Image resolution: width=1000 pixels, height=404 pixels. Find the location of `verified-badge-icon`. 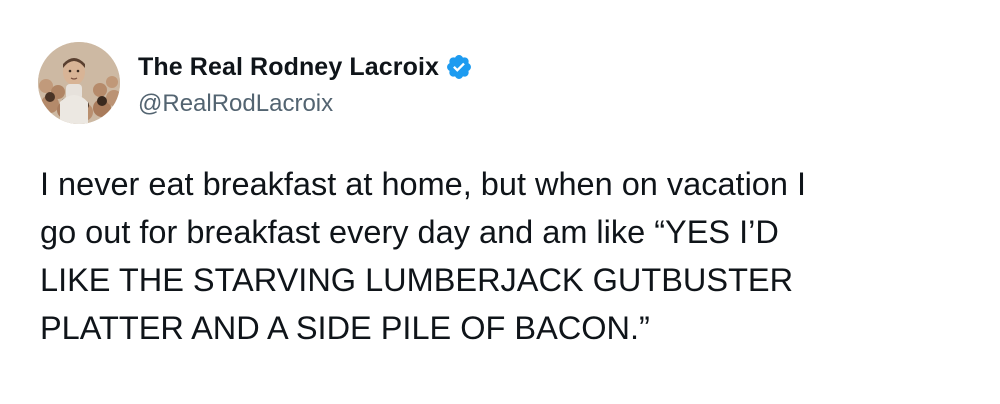

verified-badge-icon is located at coordinates (459, 67).